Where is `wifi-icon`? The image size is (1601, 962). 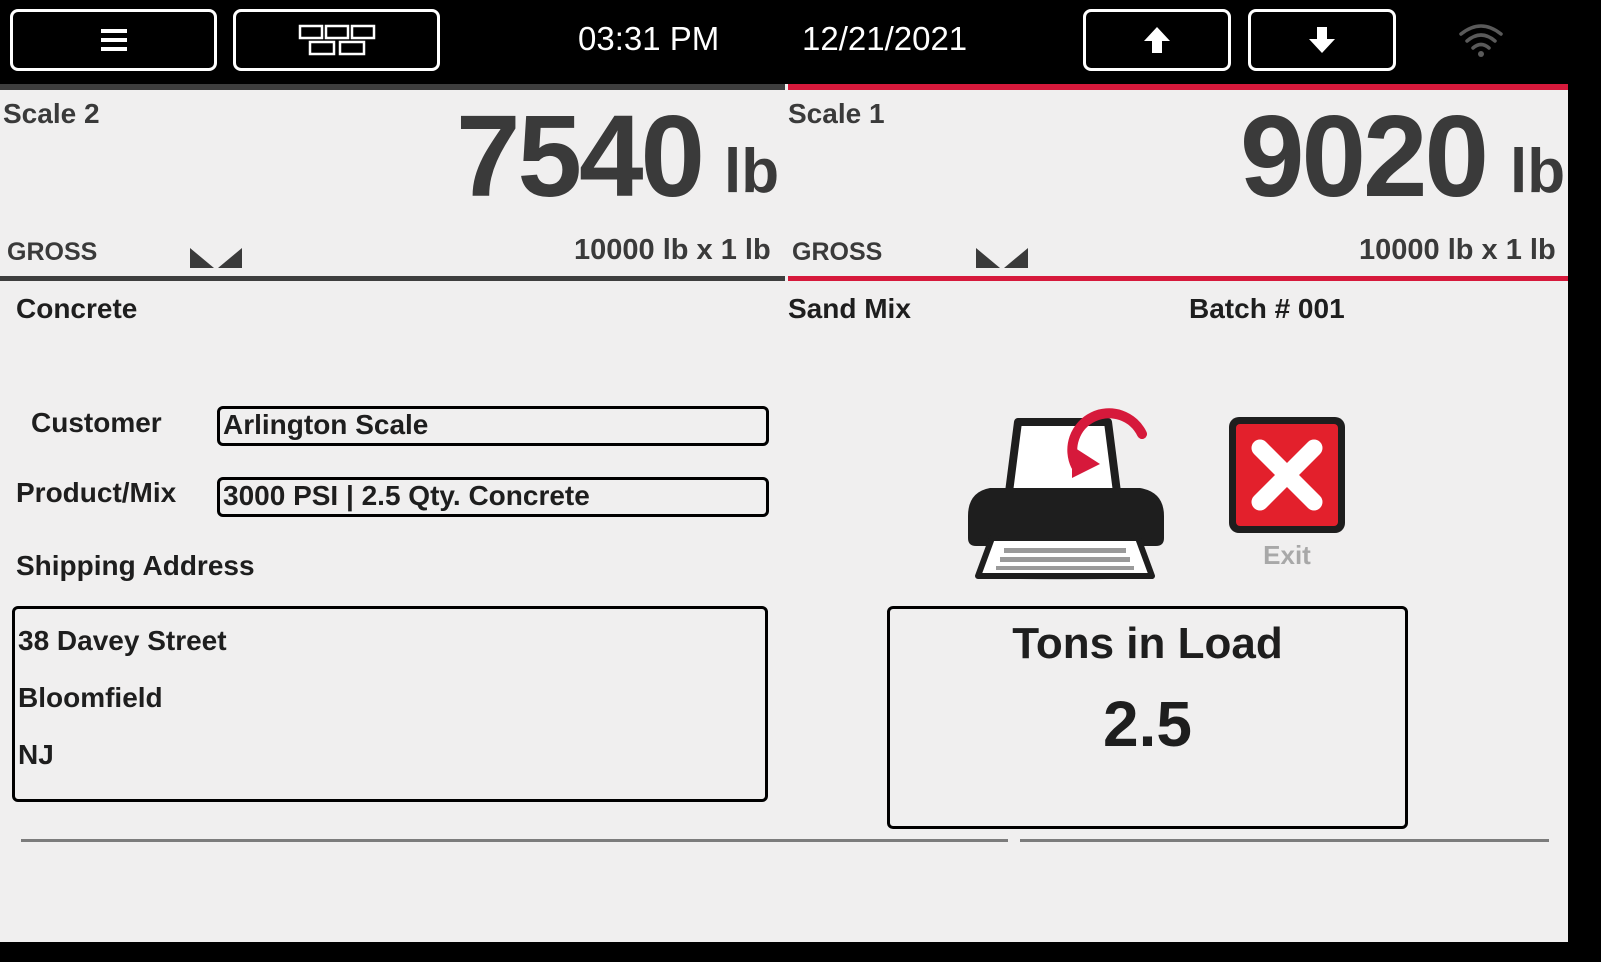 wifi-icon is located at coordinates (1481, 40).